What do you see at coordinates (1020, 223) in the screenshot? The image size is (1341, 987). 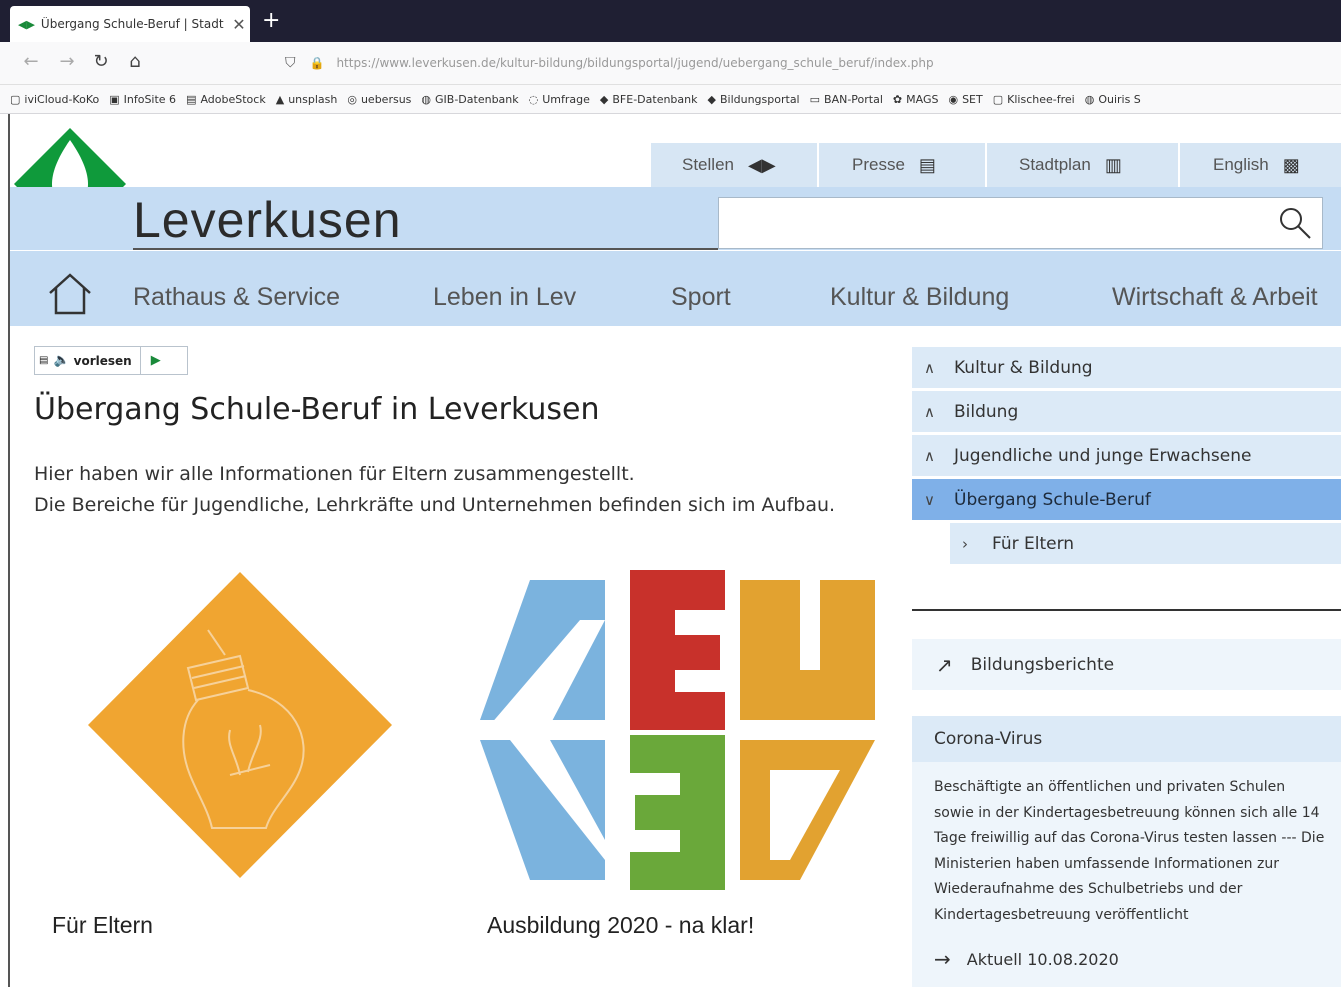 I see `search-input` at bounding box center [1020, 223].